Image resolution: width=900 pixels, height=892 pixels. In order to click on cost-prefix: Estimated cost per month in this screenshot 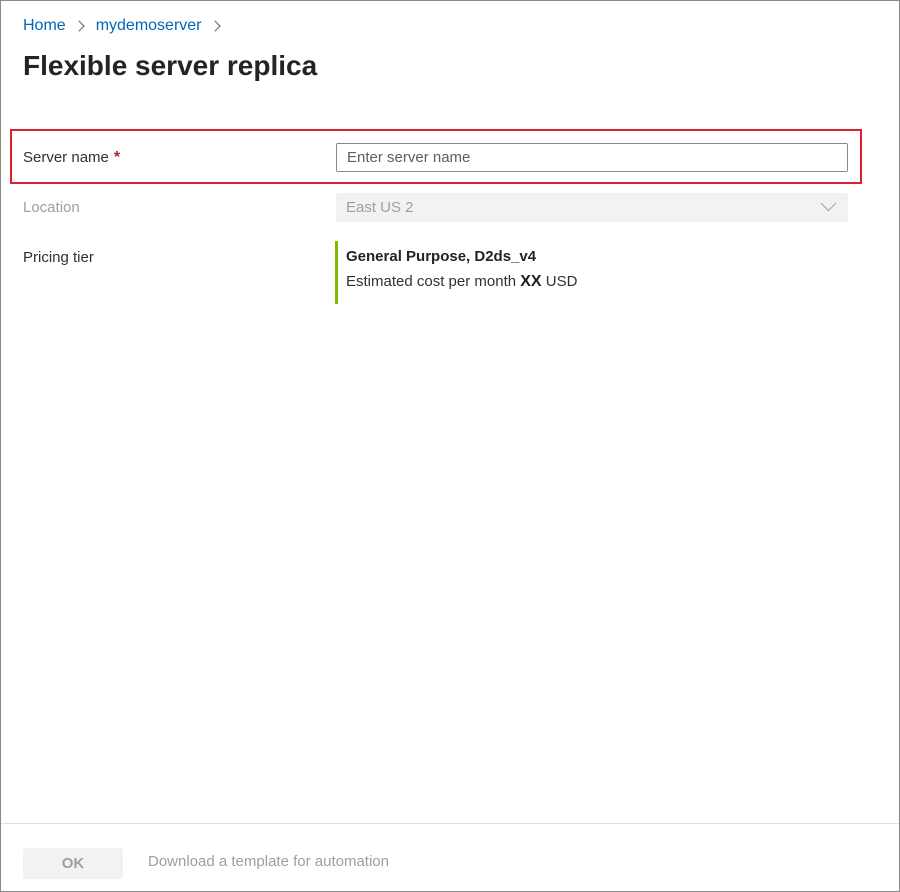, I will do `click(431, 281)`.